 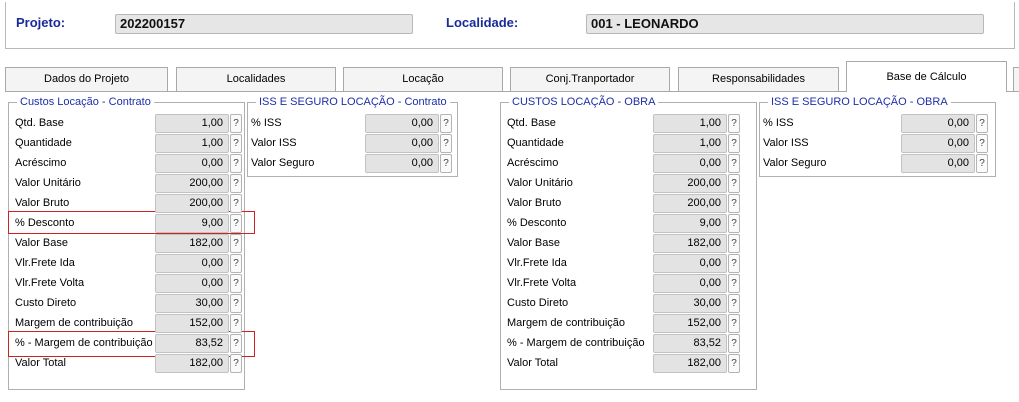 What do you see at coordinates (256, 79) in the screenshot?
I see `tab-localidades: Localidades` at bounding box center [256, 79].